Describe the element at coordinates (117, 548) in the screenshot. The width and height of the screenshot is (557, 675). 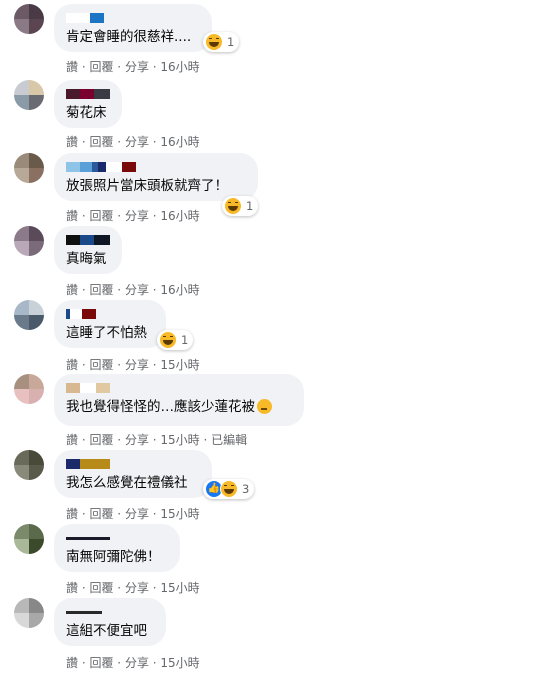
I see `comment-bubble: 南無阿彌陀佛！` at that location.